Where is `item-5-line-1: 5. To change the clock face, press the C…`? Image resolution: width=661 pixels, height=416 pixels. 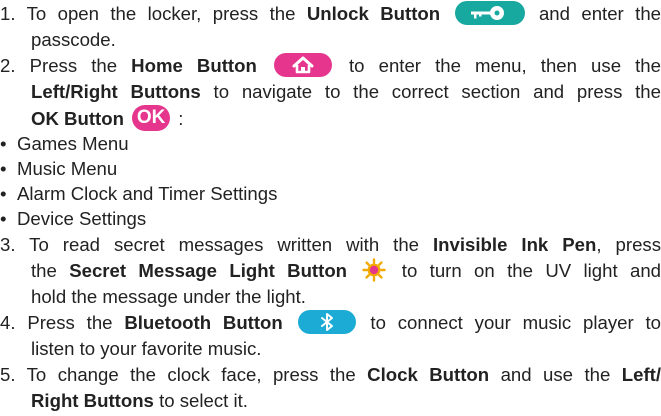
item-5-line-1: 5. To change the clock face, press the C… is located at coordinates (330, 374).